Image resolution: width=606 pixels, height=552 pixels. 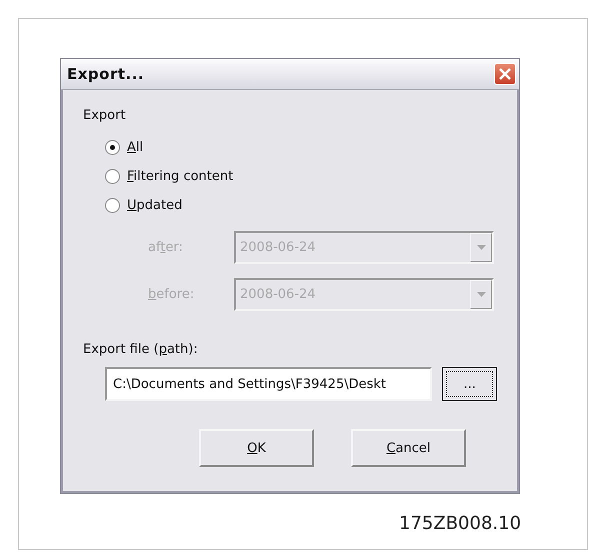 What do you see at coordinates (268, 384) in the screenshot?
I see `path-field: C:\Documents and Settings\F39425\Deskt` at bounding box center [268, 384].